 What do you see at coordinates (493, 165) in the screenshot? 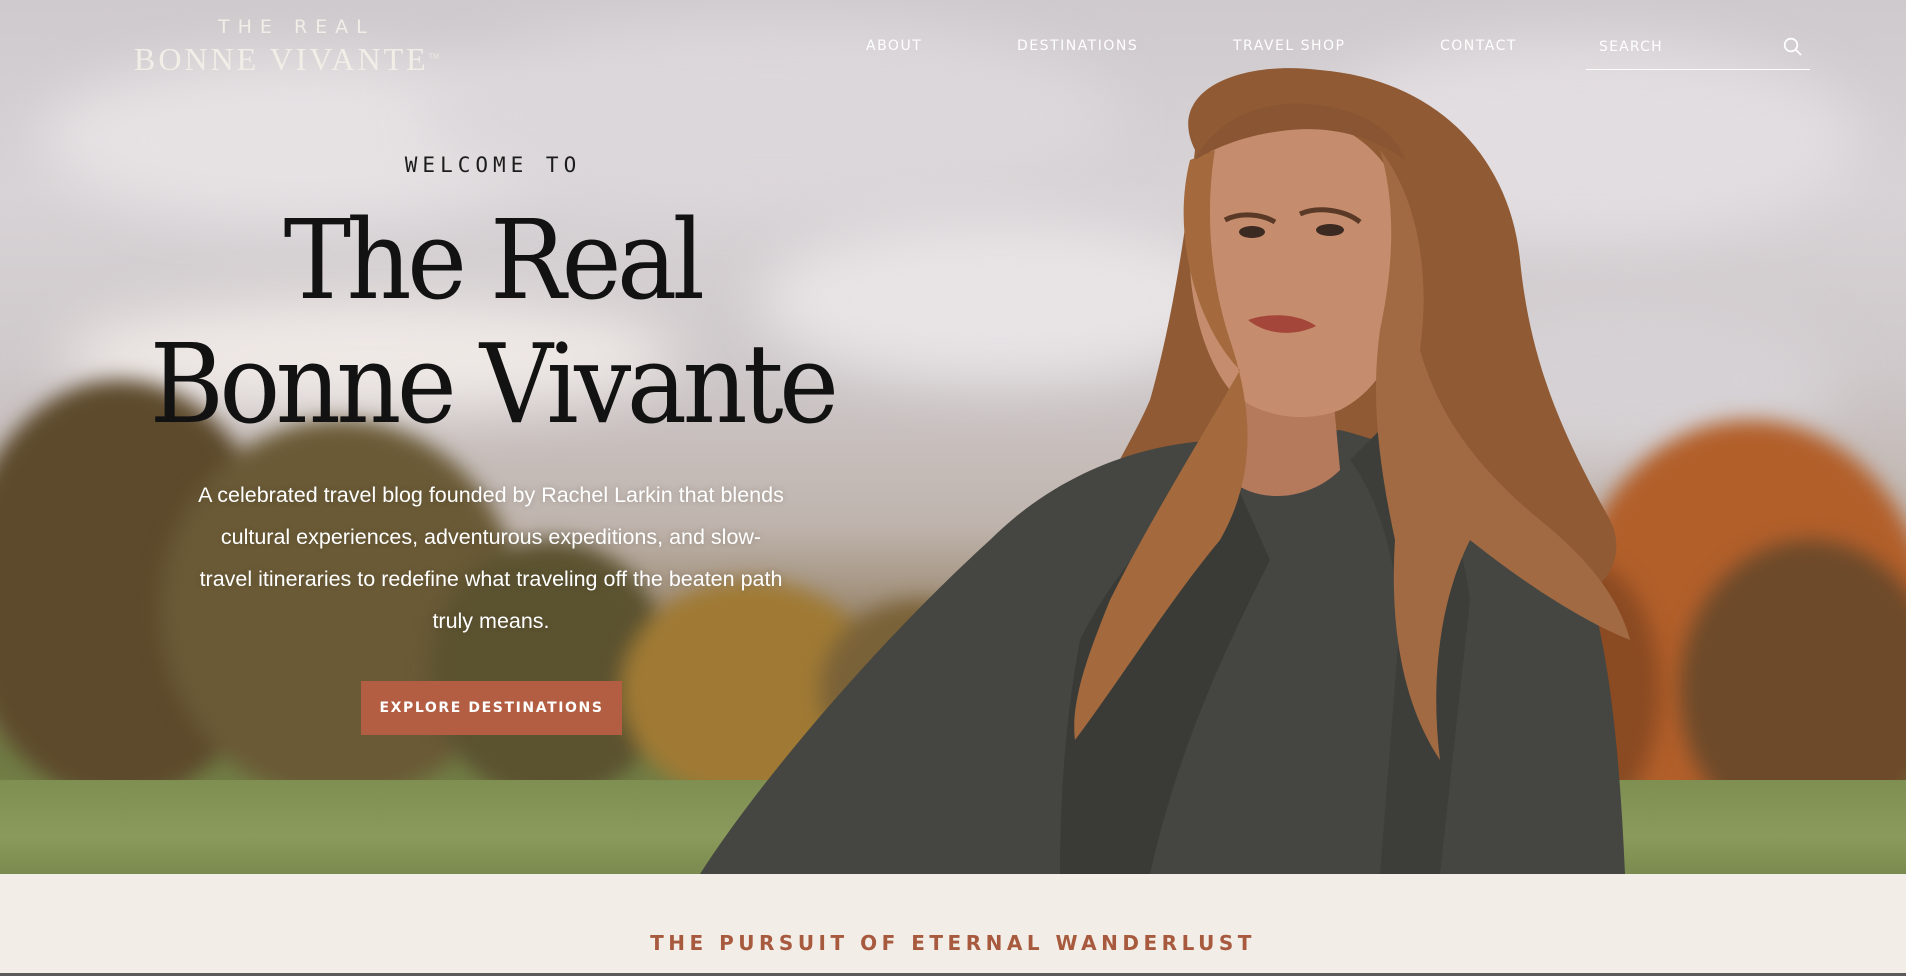
I see `hero-eyebrow: WELCOME TO` at bounding box center [493, 165].